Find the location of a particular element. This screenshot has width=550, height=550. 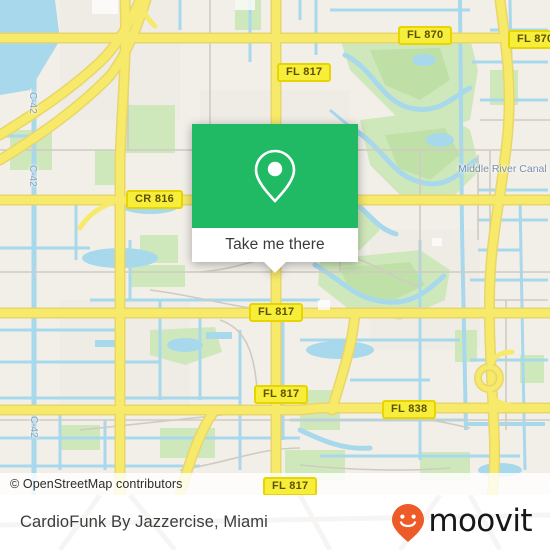

road-shield-fl870-b: FL 870 is located at coordinates (529, 39).